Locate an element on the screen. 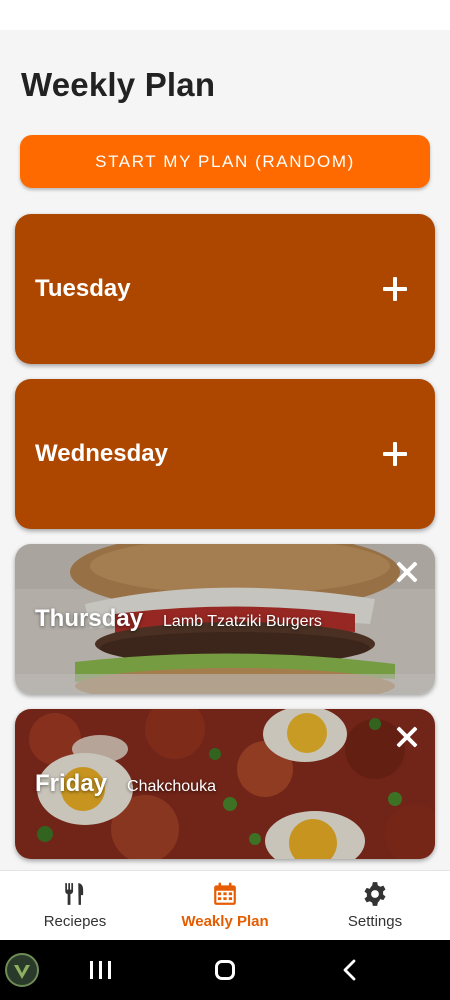 The width and height of the screenshot is (450, 1000). nav-item-weekly-plan: Weakly Plan is located at coordinates (225, 905).